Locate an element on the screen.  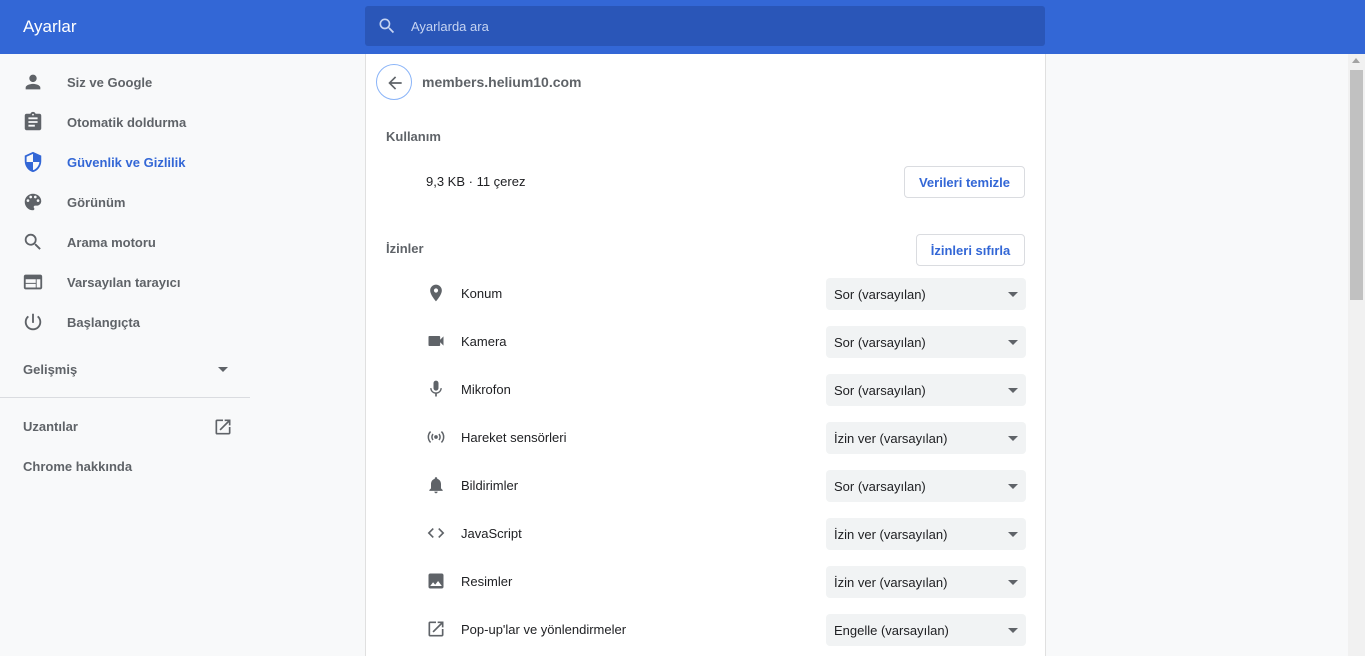
permission-select: Engelle (varsayılan) is located at coordinates (926, 630).